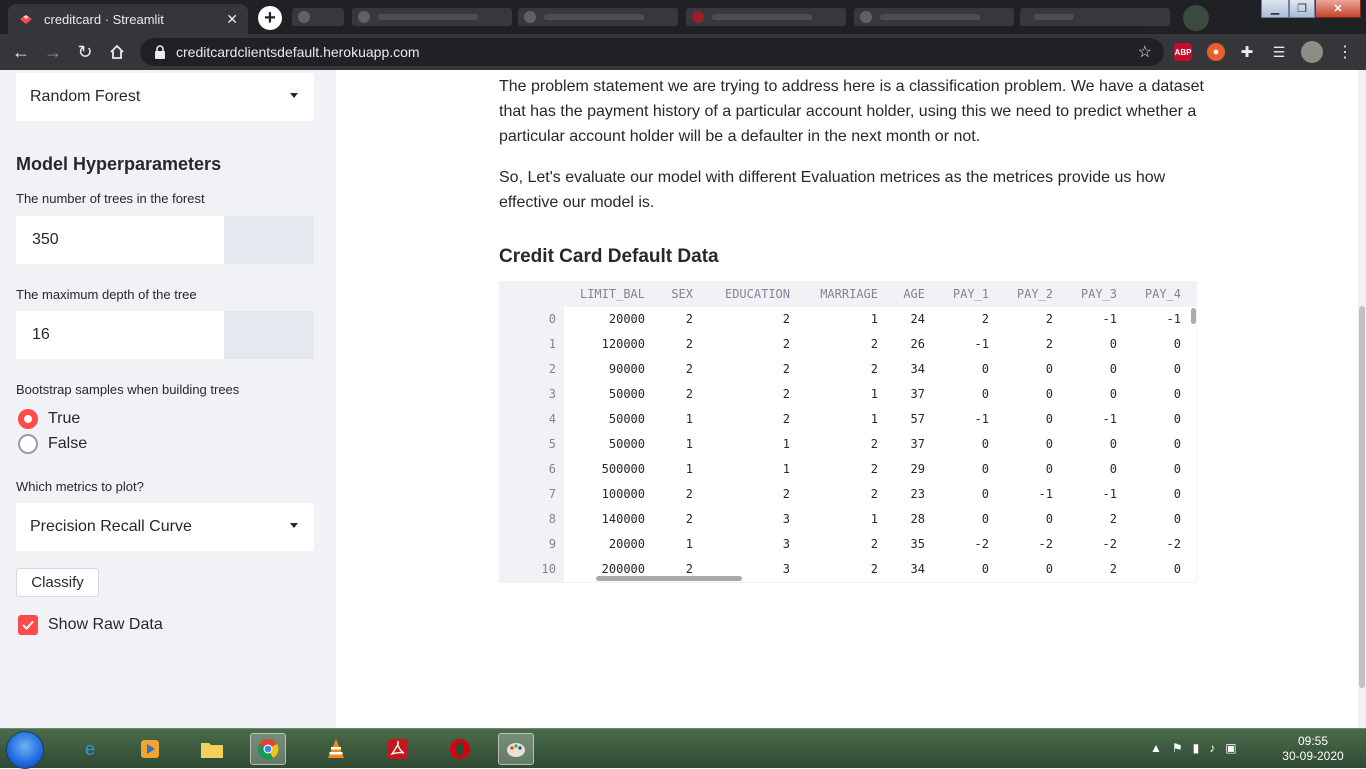  I want to click on radio-selected-icon, so click(28, 419).